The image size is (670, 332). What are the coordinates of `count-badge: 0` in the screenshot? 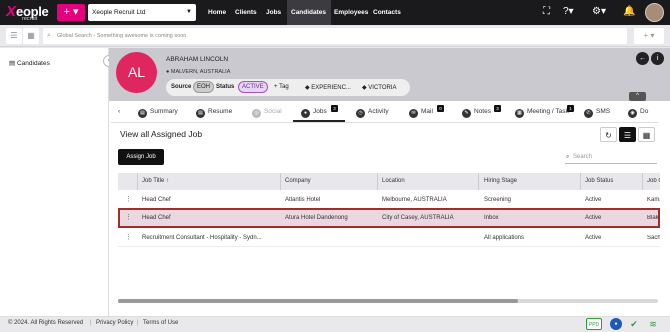 It's located at (440, 108).